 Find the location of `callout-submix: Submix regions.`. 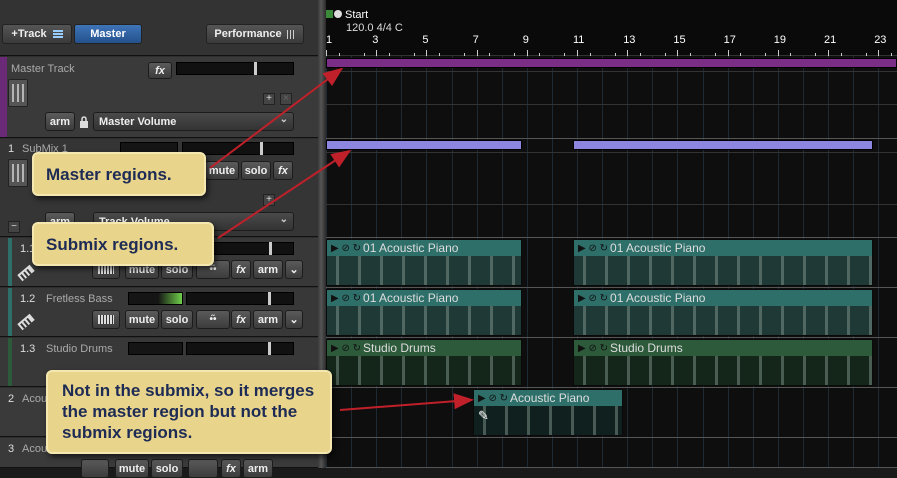

callout-submix: Submix regions. is located at coordinates (123, 244).